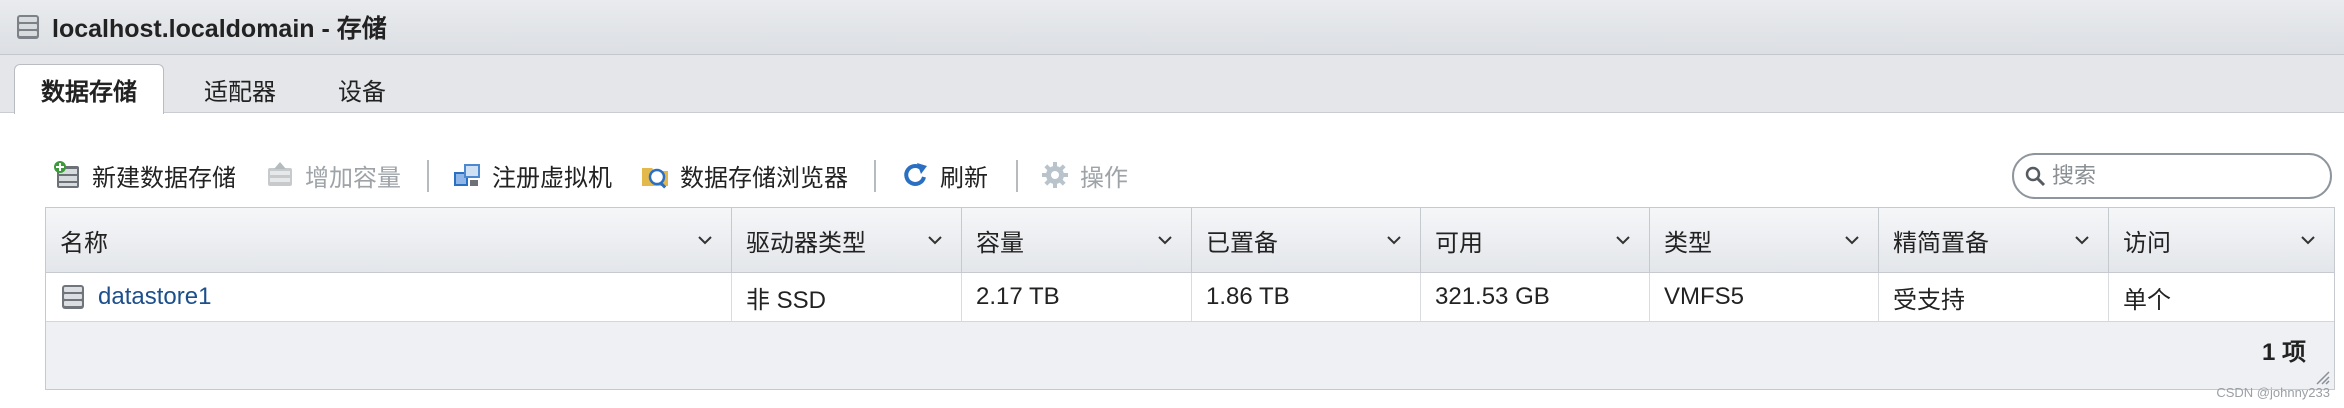  What do you see at coordinates (1077, 297) in the screenshot?
I see `cell-capacity: 2.17 TB` at bounding box center [1077, 297].